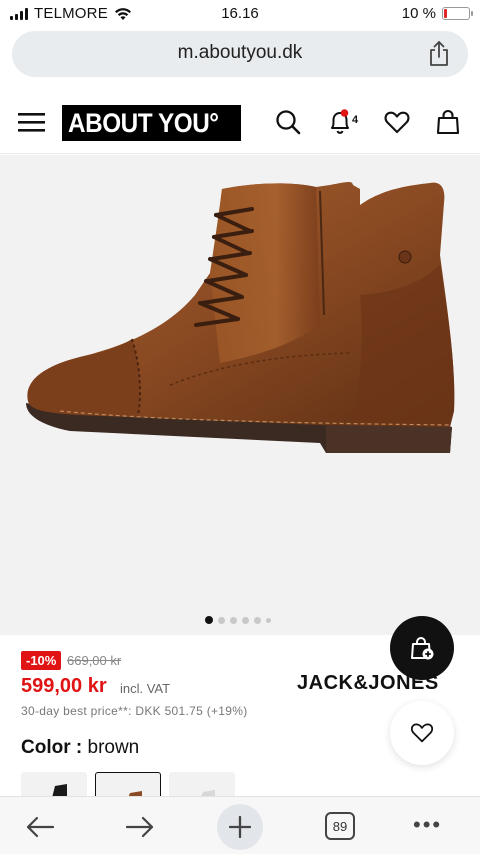 This screenshot has width=480, height=854. Describe the element at coordinates (143, 122) in the screenshot. I see `logo-text: ABOUT YOU°` at that location.